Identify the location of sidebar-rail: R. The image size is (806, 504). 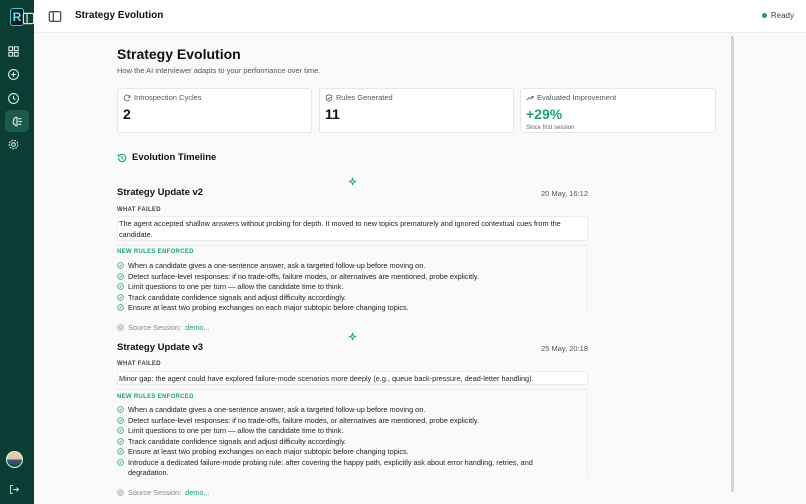
(17, 252).